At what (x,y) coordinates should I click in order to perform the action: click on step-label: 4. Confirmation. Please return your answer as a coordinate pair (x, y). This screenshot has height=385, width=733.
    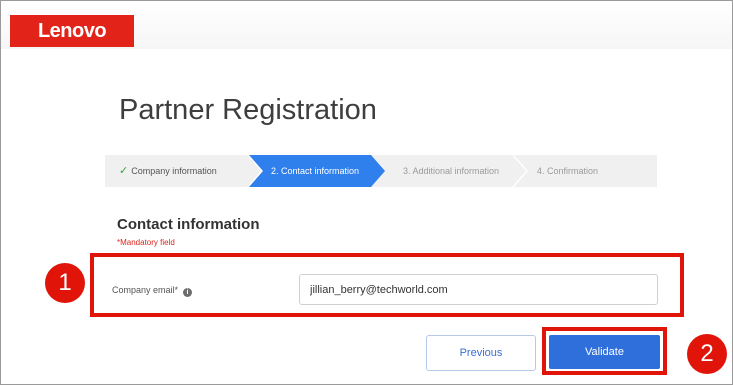
    Looking at the image, I should click on (568, 171).